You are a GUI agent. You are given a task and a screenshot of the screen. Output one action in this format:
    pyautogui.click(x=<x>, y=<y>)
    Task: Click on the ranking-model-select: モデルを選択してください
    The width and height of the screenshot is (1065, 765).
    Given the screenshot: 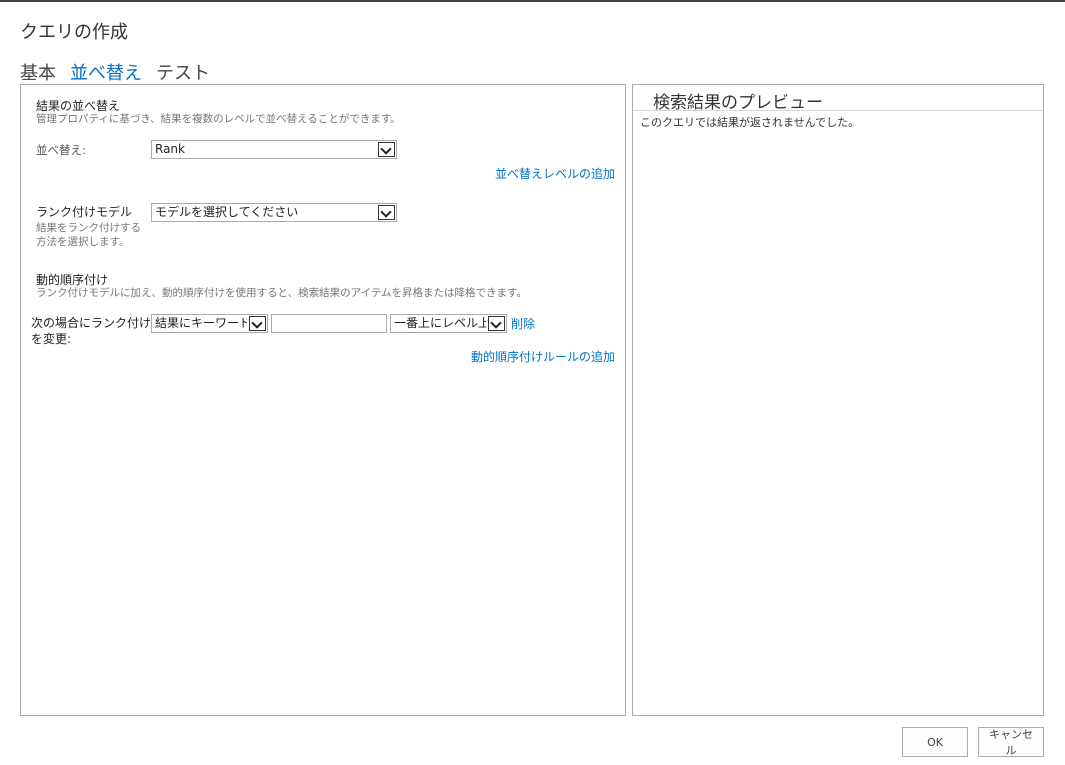 What is the action you would take?
    pyautogui.click(x=274, y=212)
    